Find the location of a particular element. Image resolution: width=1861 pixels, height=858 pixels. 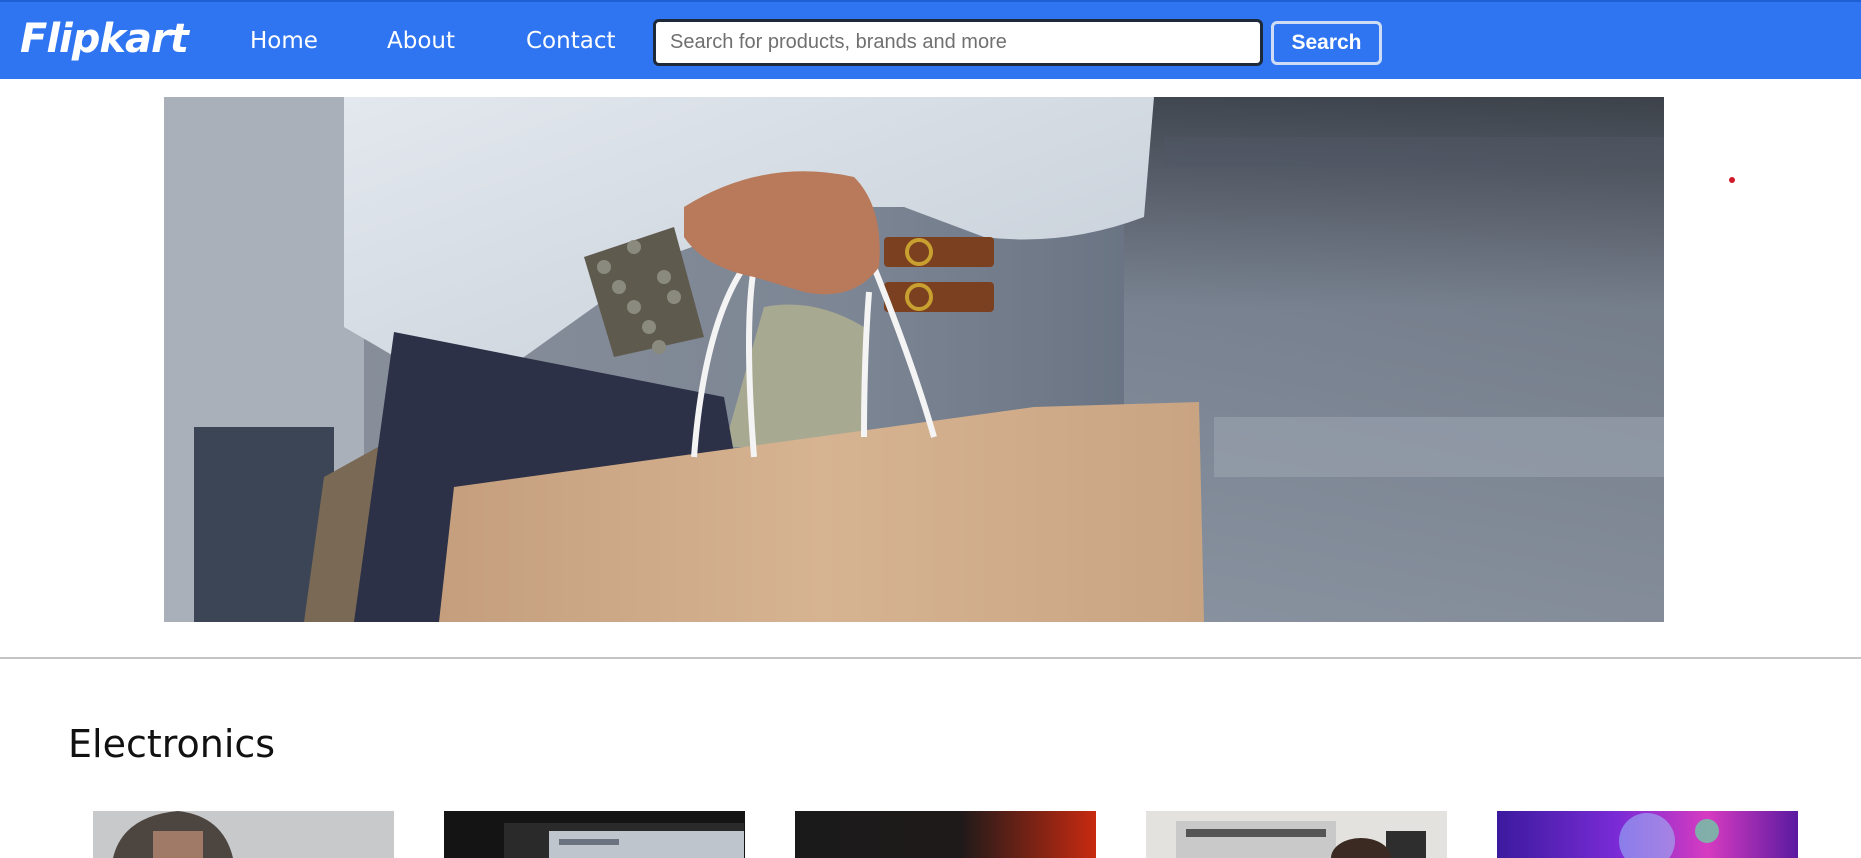

top-navbar: Flipkart Home About Contact Search is located at coordinates (930, 39).